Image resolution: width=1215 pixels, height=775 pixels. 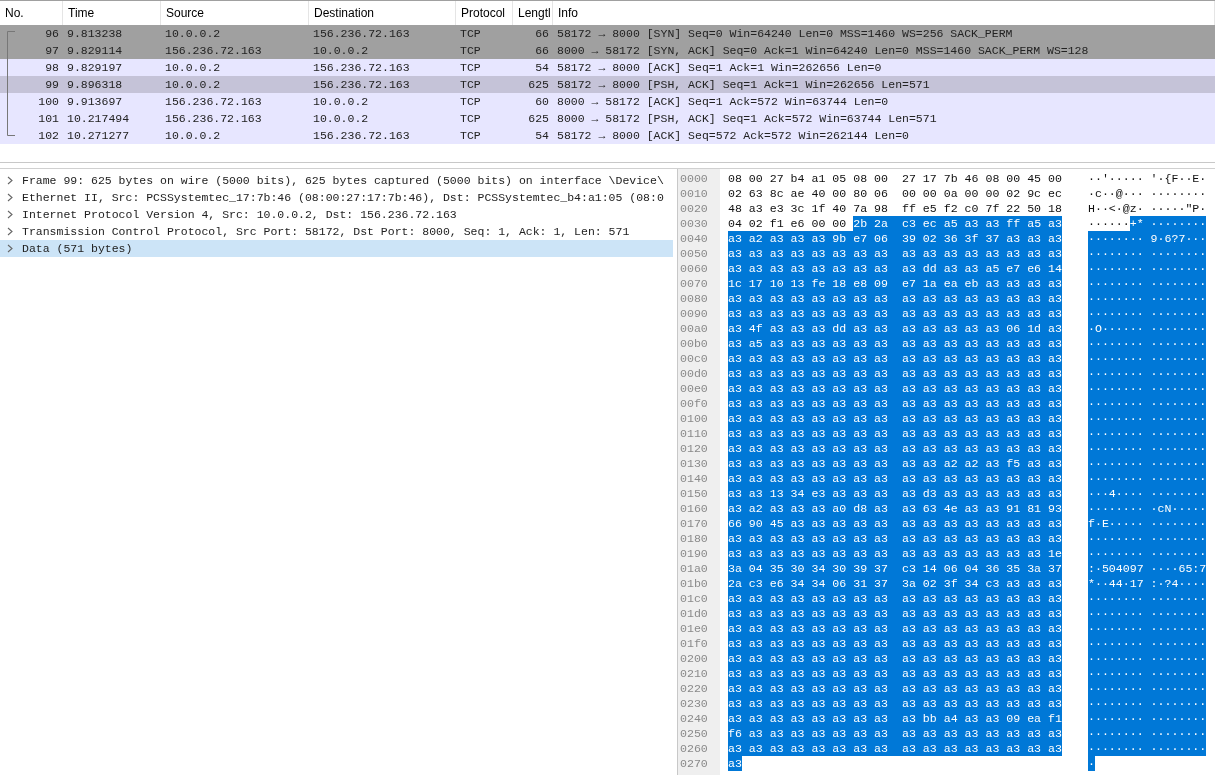 What do you see at coordinates (607, 33) in the screenshot?
I see `packet-row: 96 9.813238 10.0.0.2 156.236.72.163 TCP 66 58172 → 8000 [SYN] Seq=0 Win=64240 Len=0 MSS=1460 WS=256 SACK_PERM` at bounding box center [607, 33].